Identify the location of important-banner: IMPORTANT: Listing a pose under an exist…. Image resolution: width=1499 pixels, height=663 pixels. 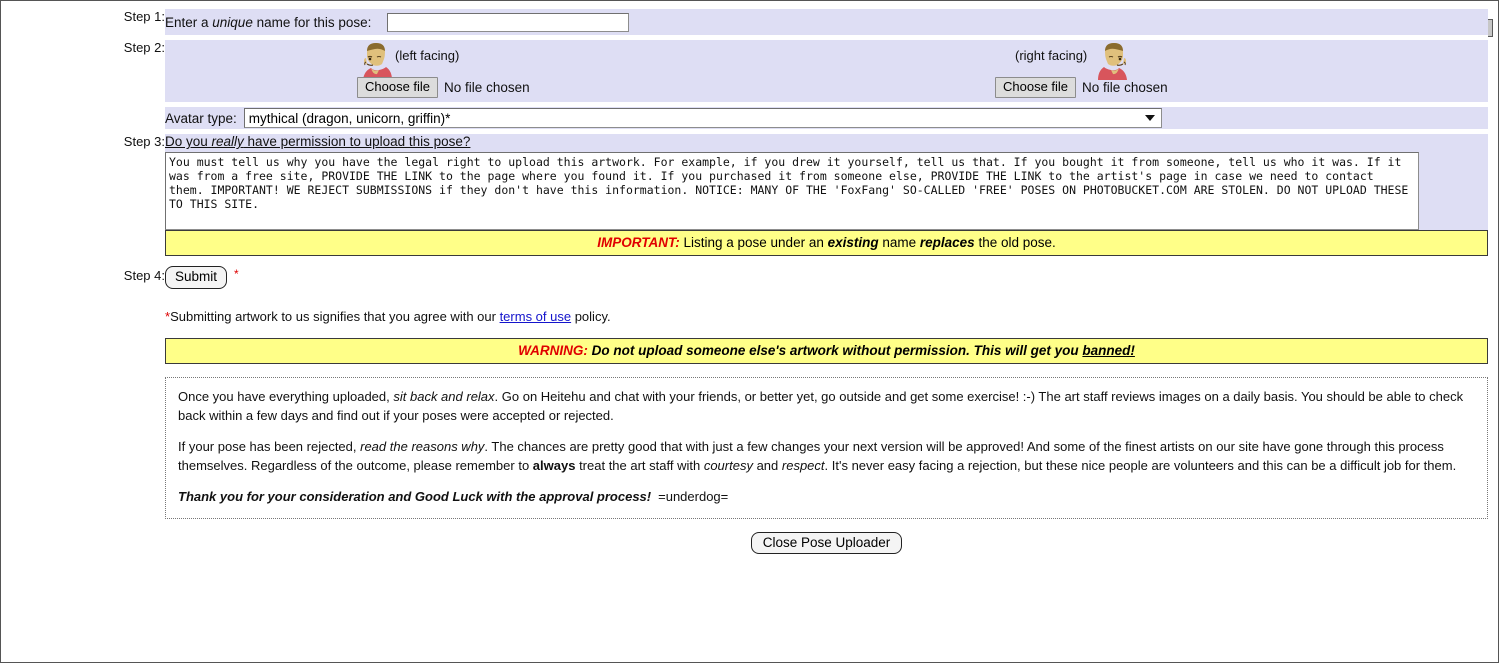
(826, 243).